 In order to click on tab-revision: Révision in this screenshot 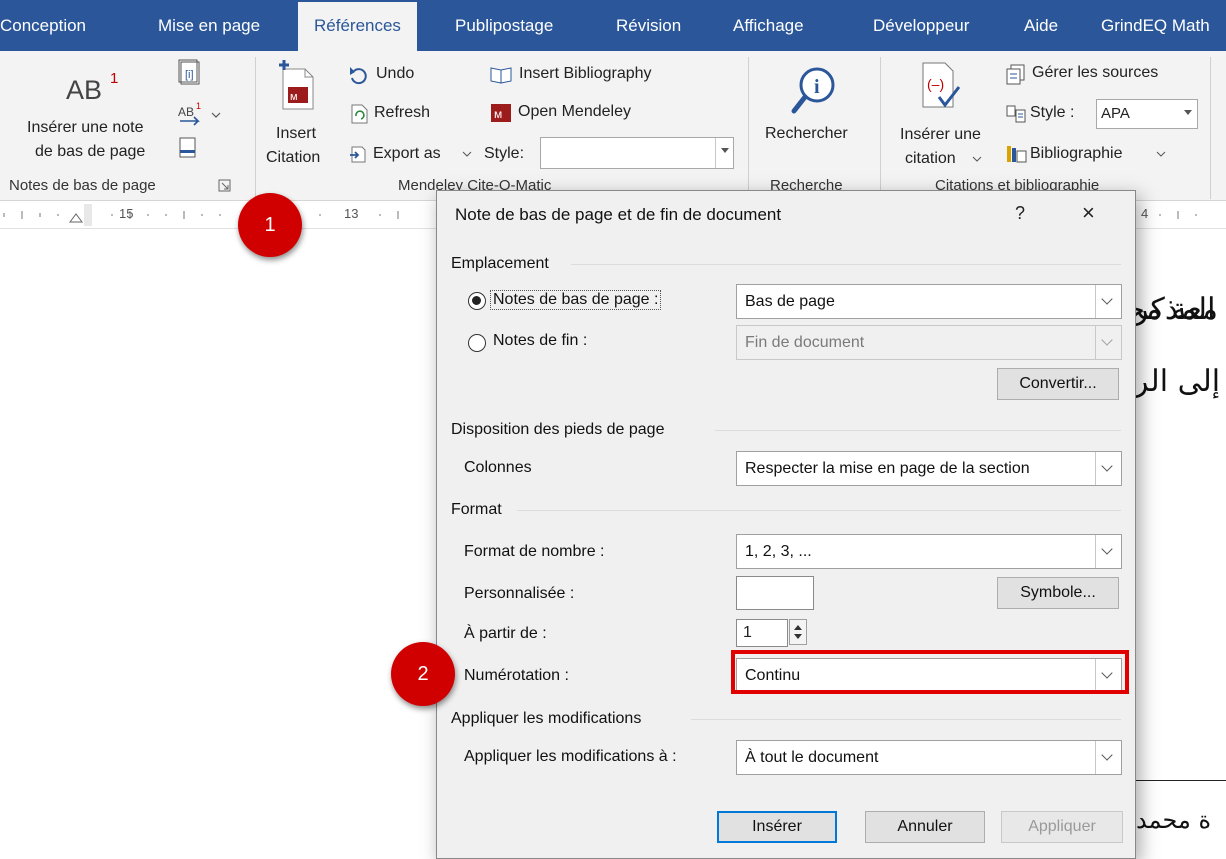, I will do `click(648, 25)`.